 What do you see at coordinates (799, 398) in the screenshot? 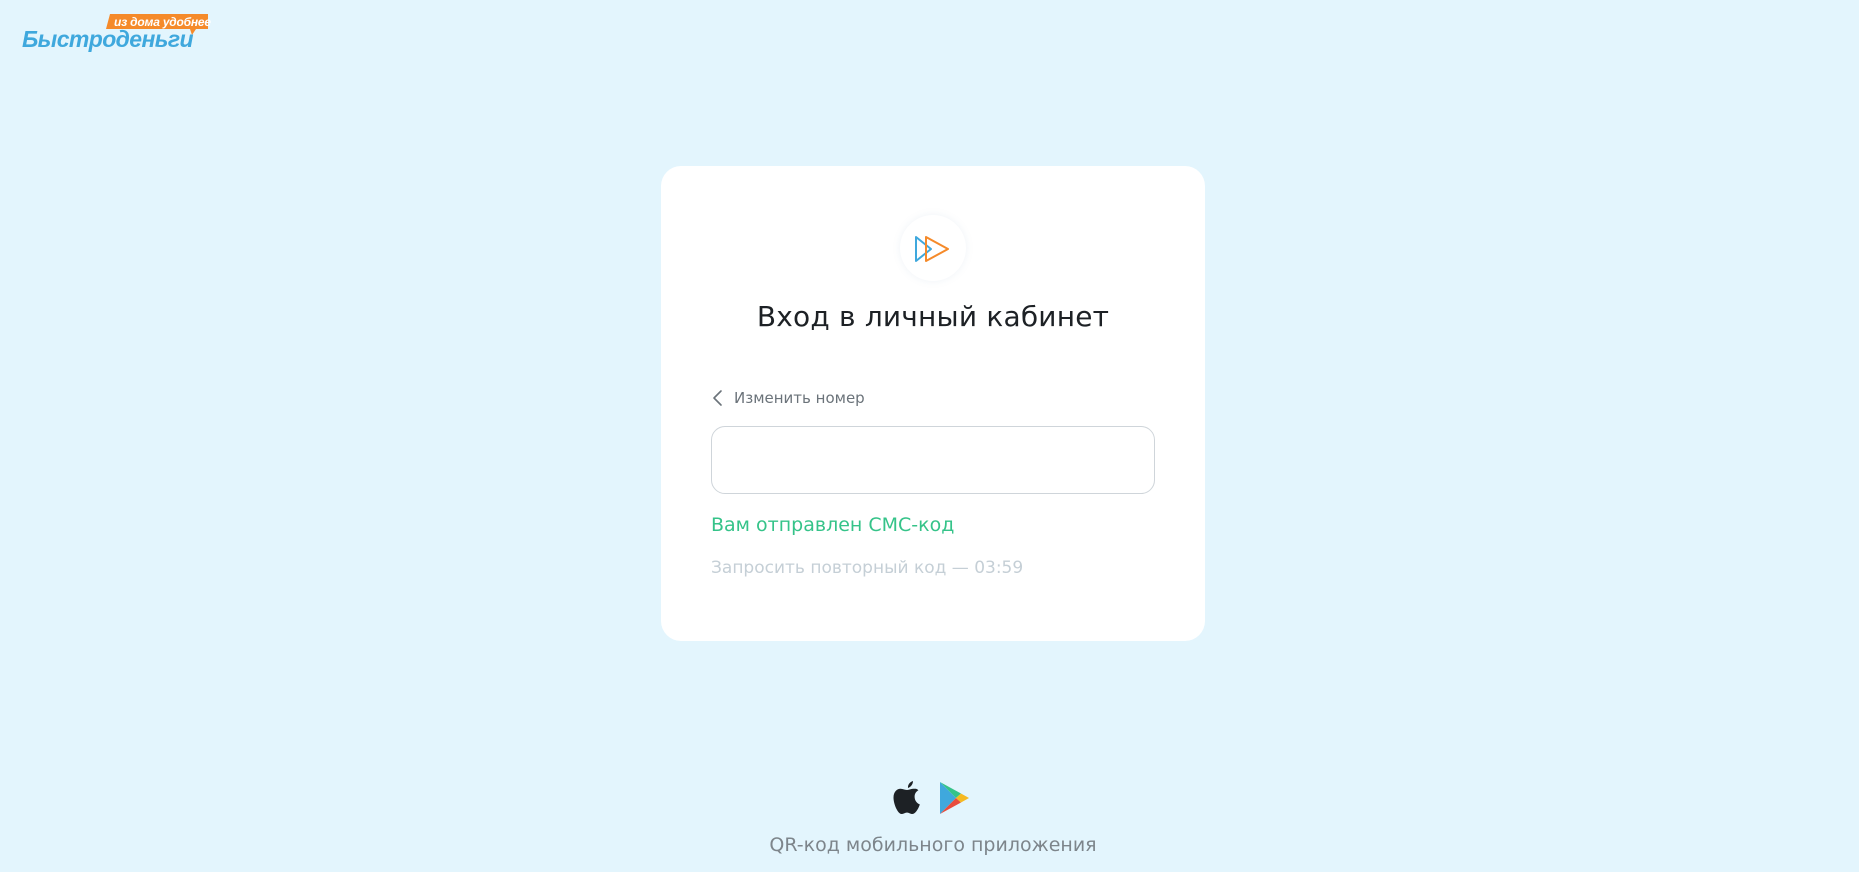
I see `change-number-label: Изменить номер` at bounding box center [799, 398].